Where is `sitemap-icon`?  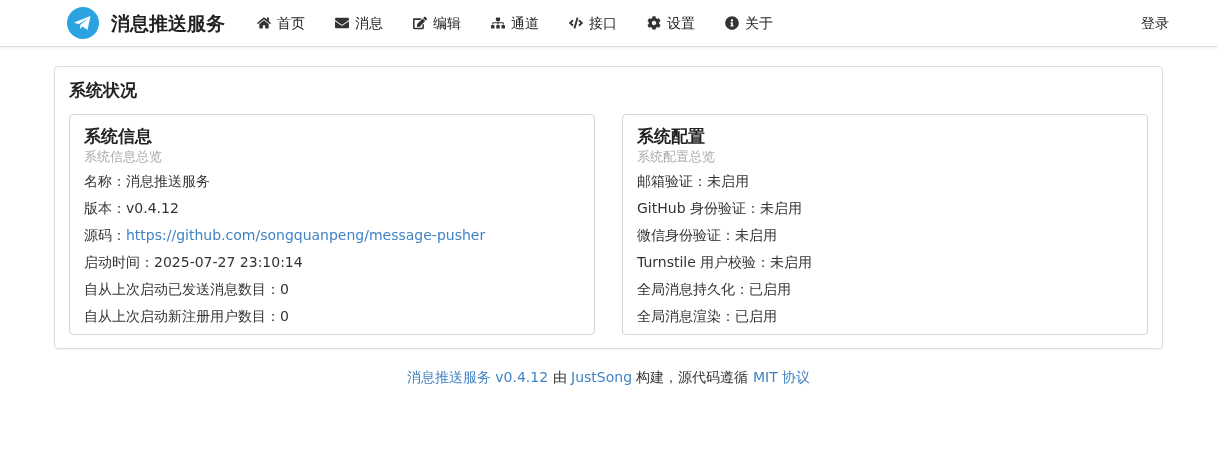 sitemap-icon is located at coordinates (498, 23).